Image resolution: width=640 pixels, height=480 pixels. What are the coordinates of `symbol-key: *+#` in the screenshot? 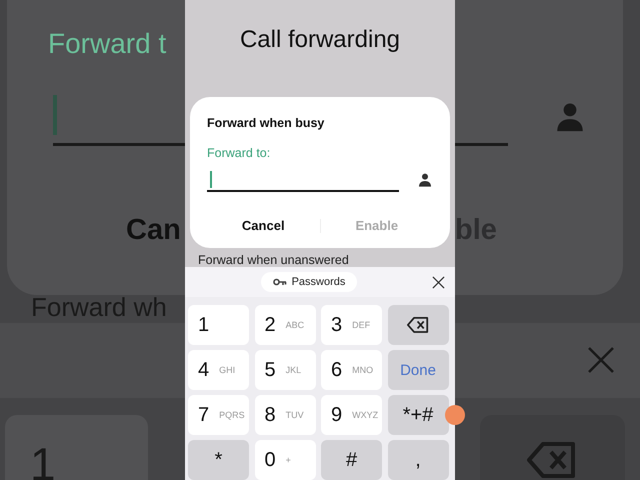 It's located at (418, 415).